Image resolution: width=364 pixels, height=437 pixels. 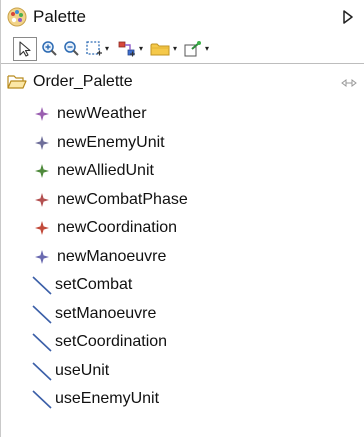 I want to click on drawer-label: Order_Palette, so click(x=83, y=81).